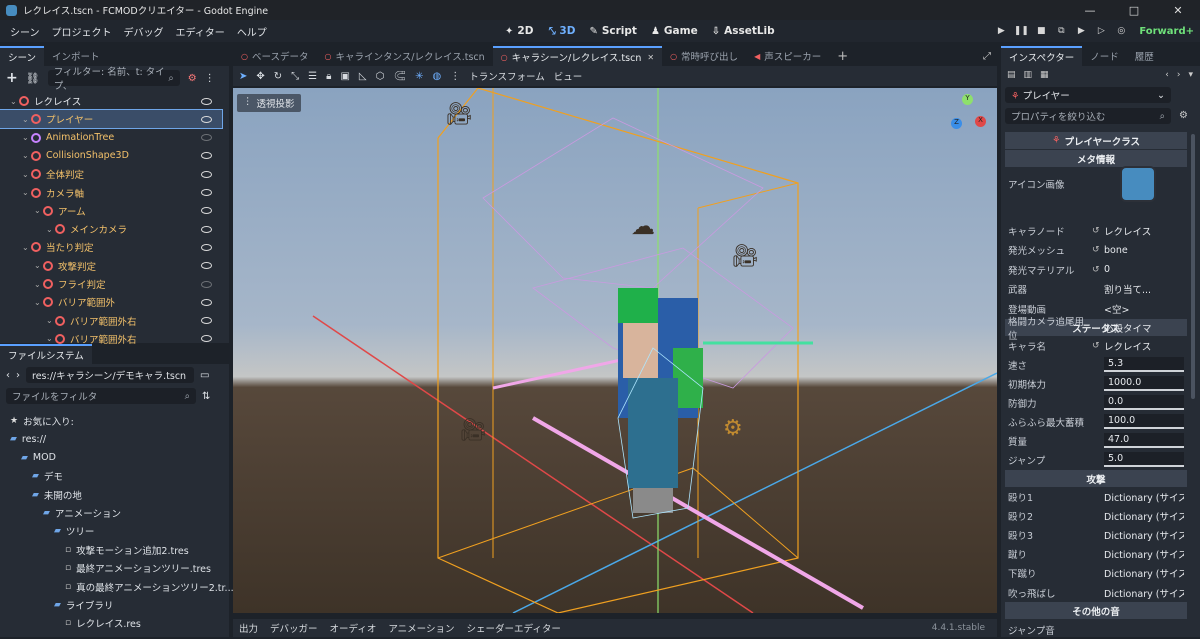 The width and height of the screenshot is (1200, 639). I want to click on tab-node: ノード, so click(1104, 56).